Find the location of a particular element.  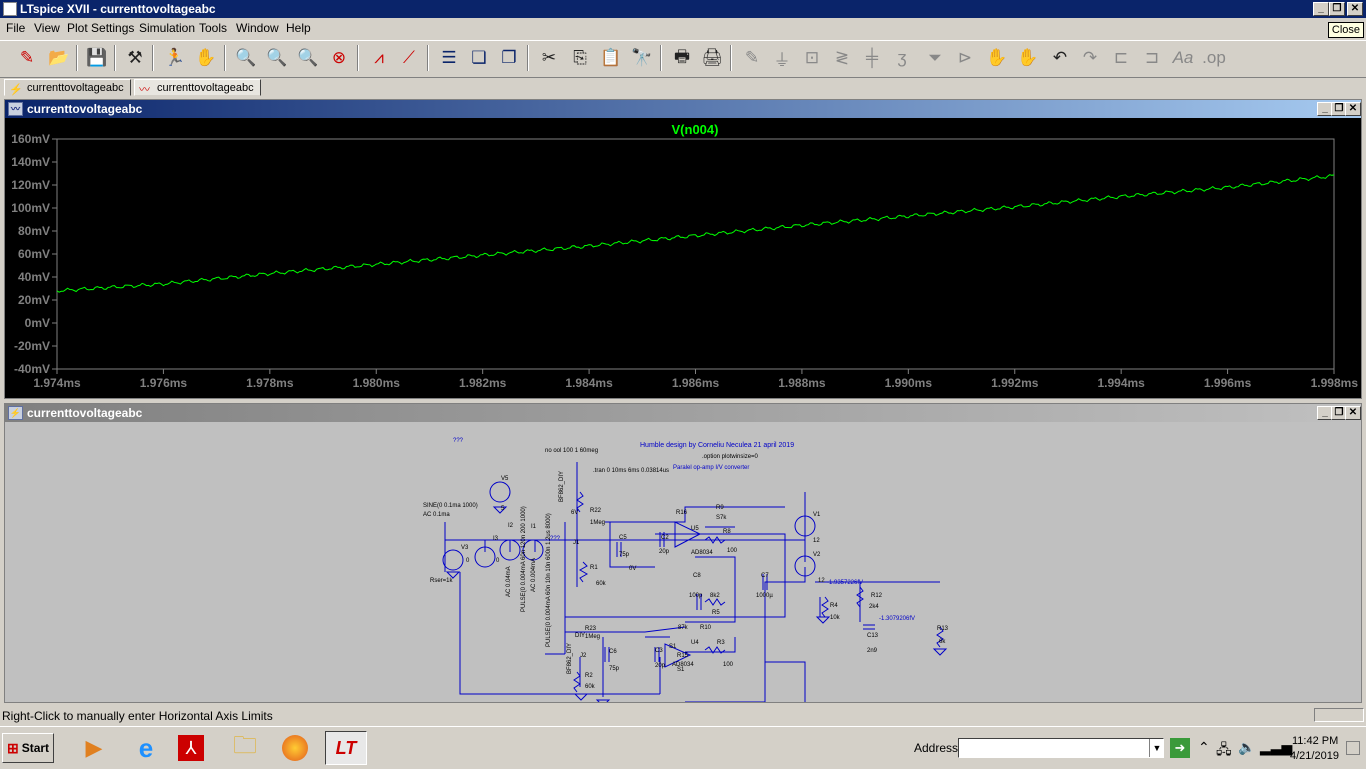

menu-simulation: Simulation is located at coordinates (167, 28).